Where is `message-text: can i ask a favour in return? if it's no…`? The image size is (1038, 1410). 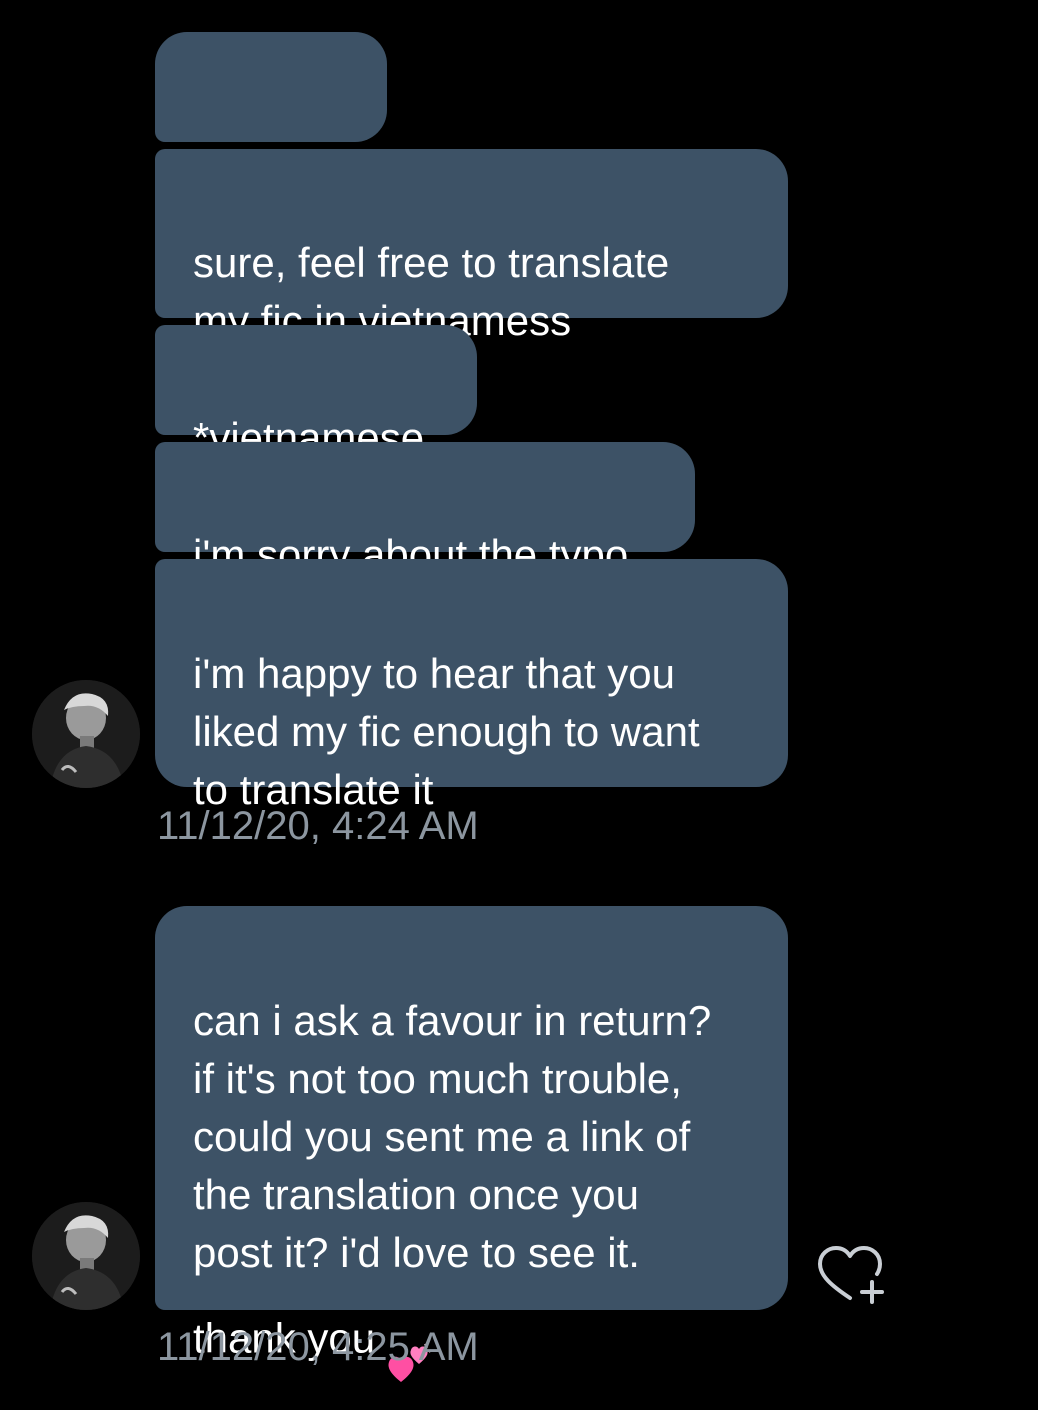
message-text: can i ask a favour in return? if it's no… is located at coordinates (452, 1179).